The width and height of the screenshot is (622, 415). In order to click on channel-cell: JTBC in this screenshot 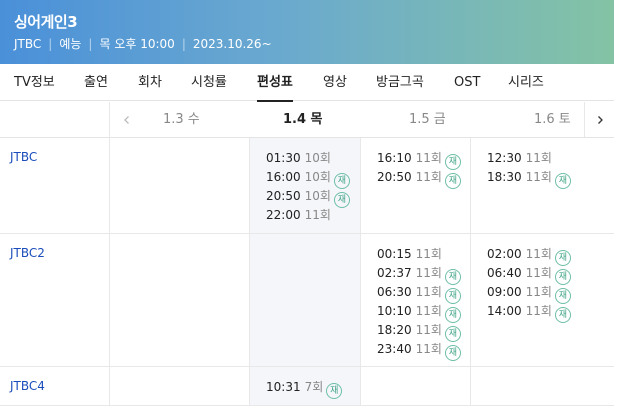, I will do `click(55, 185)`.